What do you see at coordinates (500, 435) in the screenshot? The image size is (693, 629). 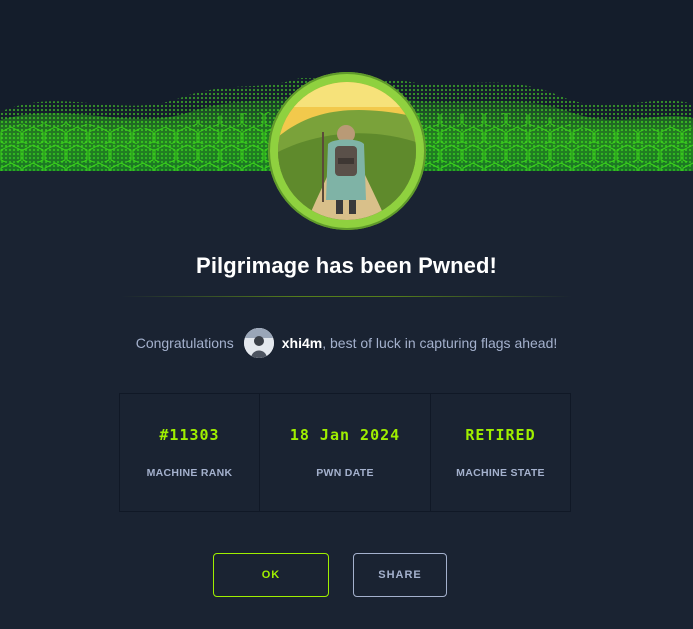 I see `machine-state-value: RETIRED` at bounding box center [500, 435].